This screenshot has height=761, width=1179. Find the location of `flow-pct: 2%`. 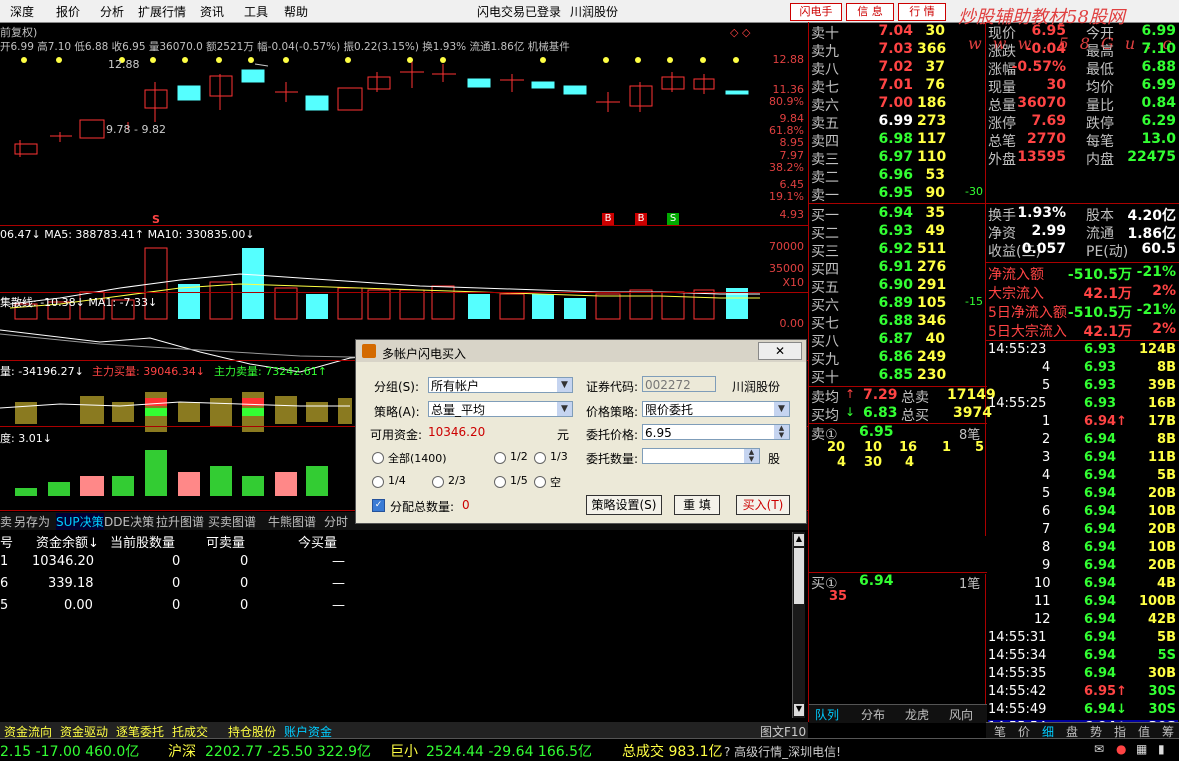

flow-pct: 2% is located at coordinates (1164, 291).